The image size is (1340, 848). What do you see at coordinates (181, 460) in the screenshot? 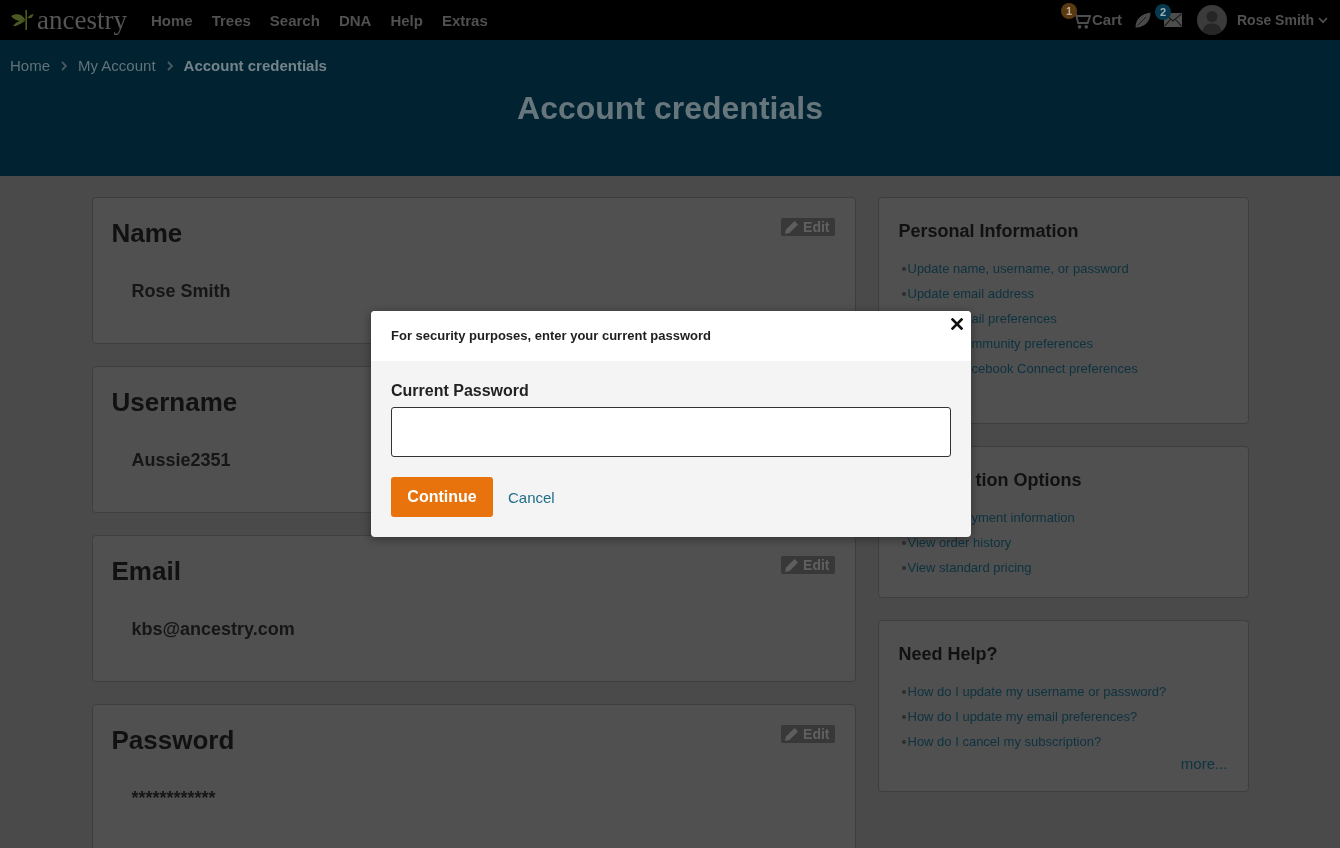
I see `card-value: Aussie2351` at bounding box center [181, 460].